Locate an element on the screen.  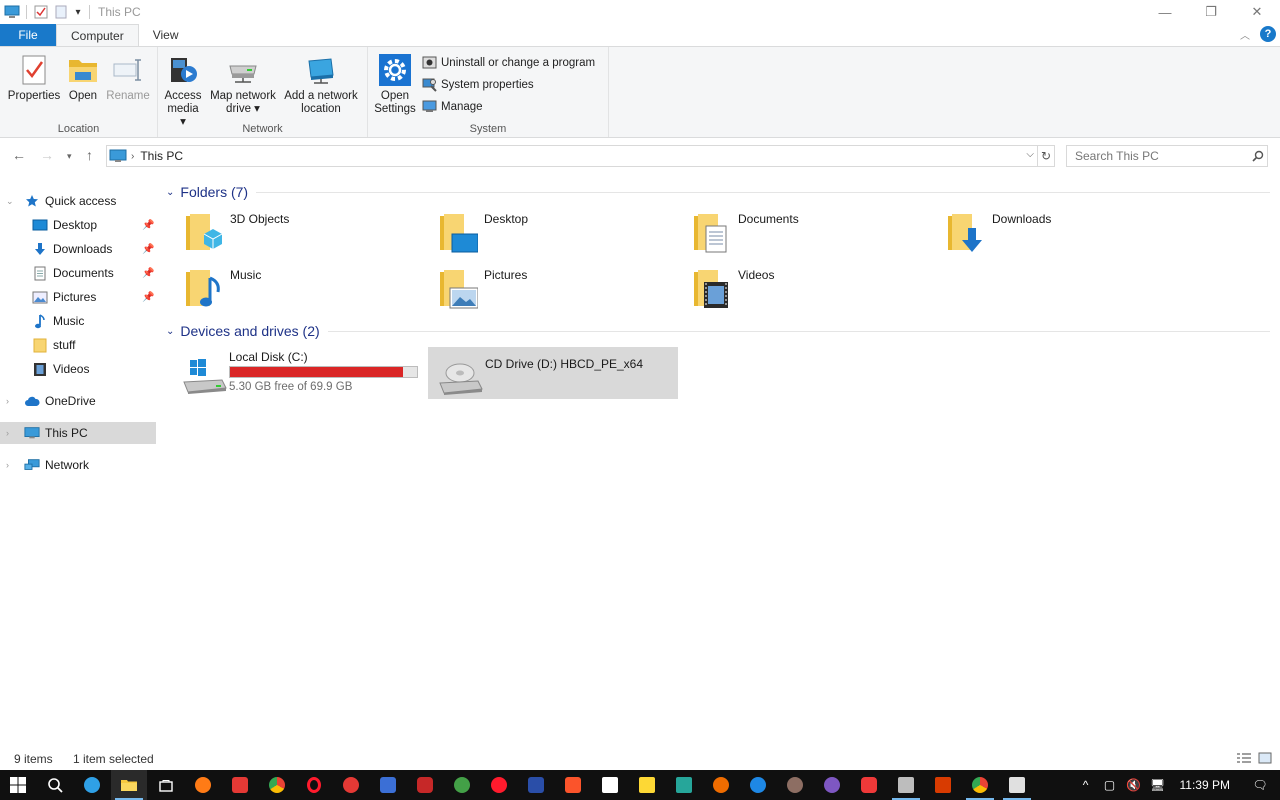
drive-local-disk-c: Local Disk (C:) 5.30 GB free of 69.9 GB is located at coordinates (298, 372).